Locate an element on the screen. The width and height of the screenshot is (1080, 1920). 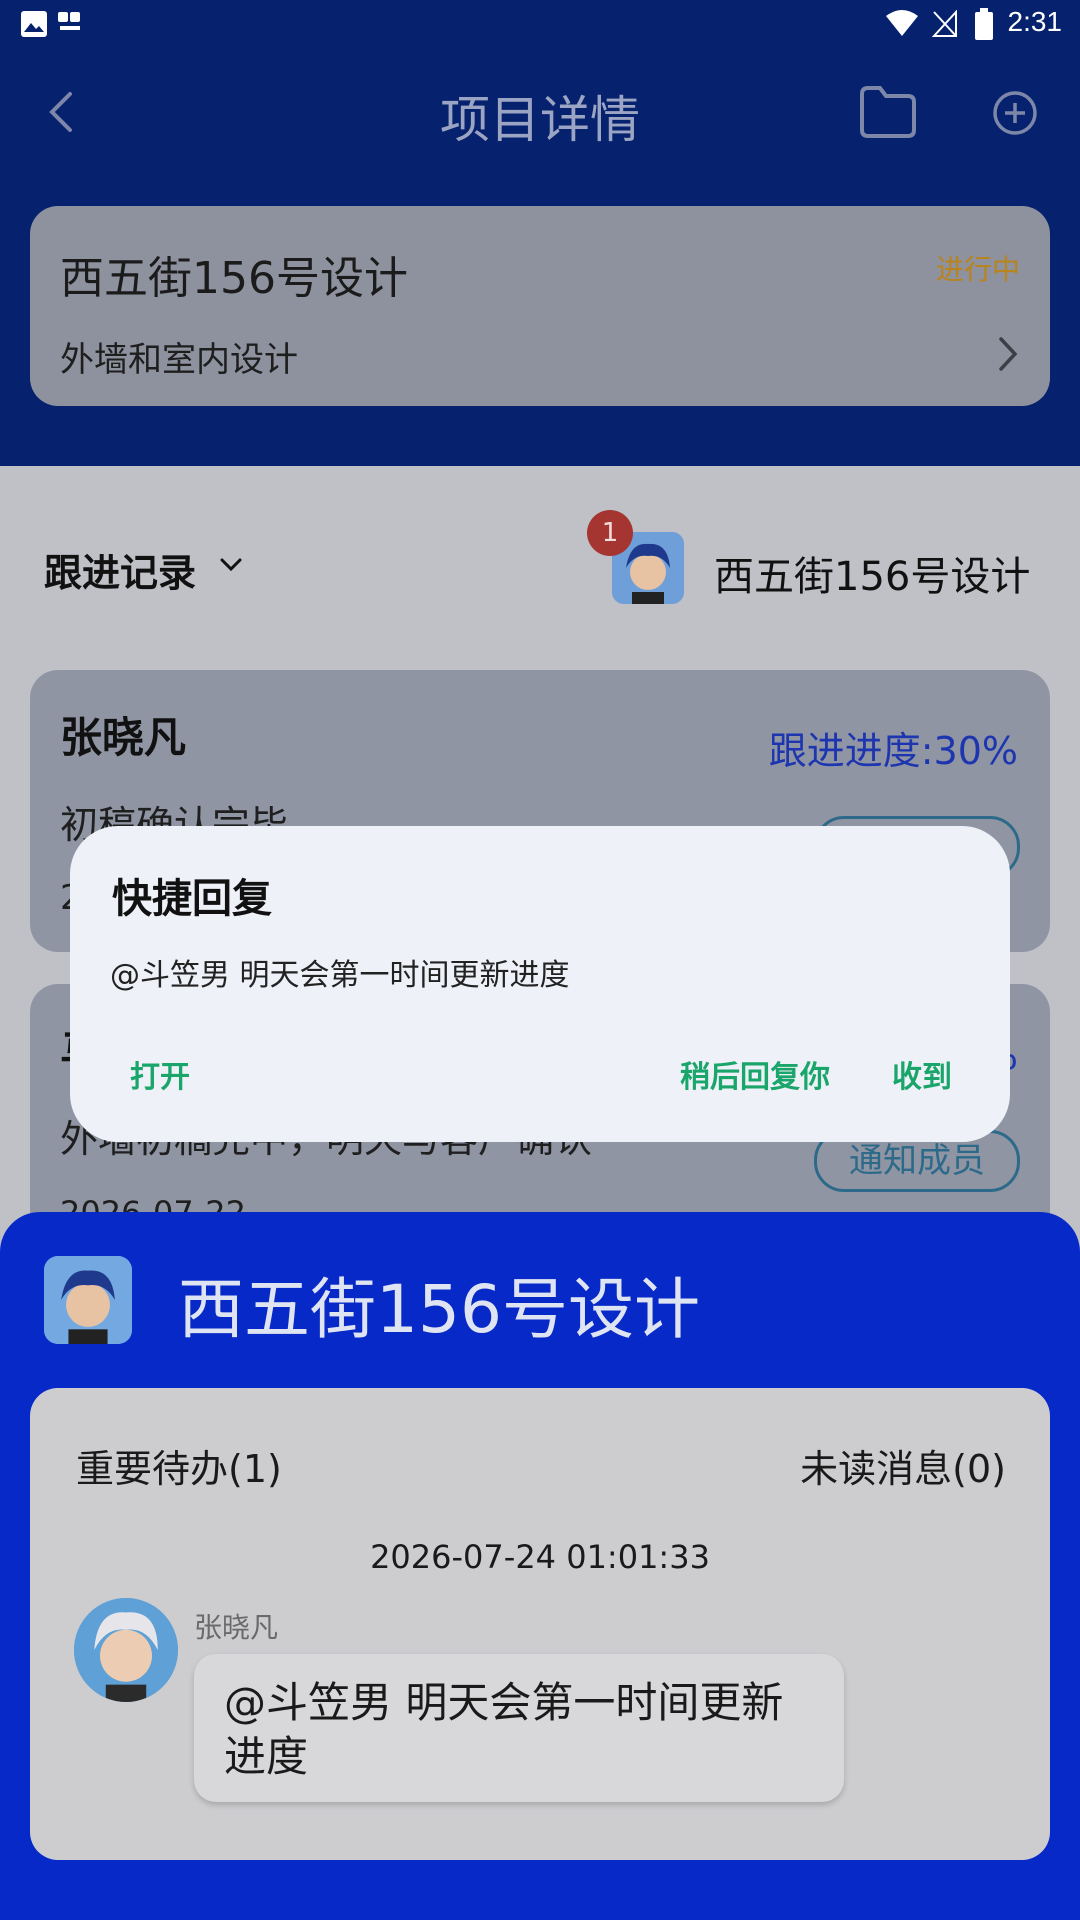
unread-count-badge: 1 is located at coordinates (610, 533).